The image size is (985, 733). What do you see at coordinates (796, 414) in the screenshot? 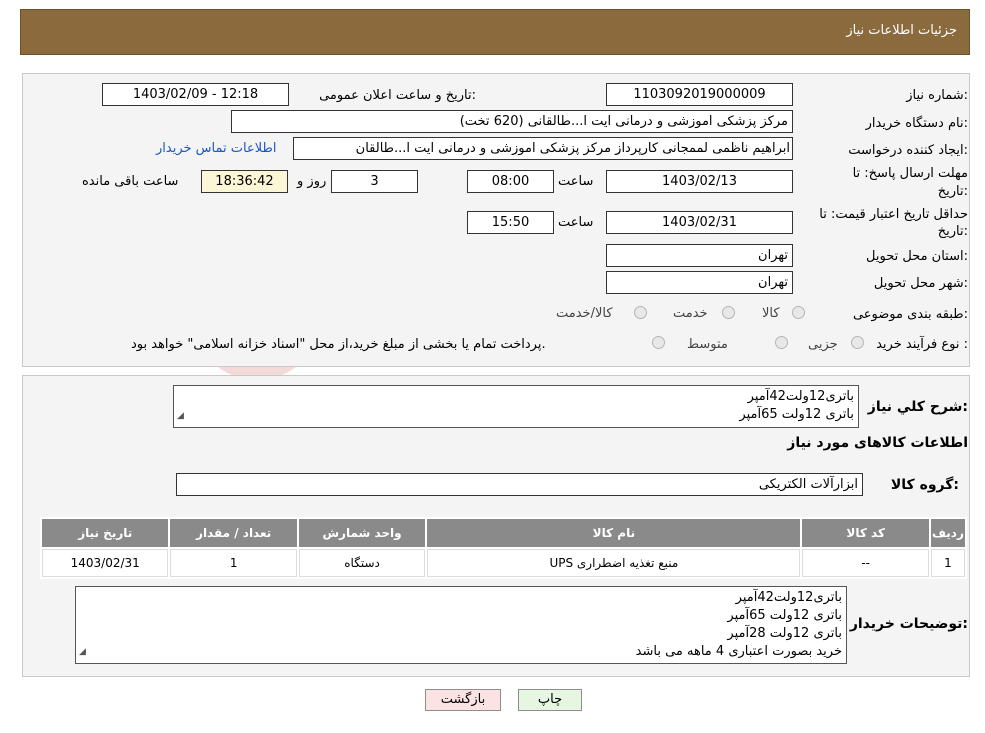
I see `description-line: باتری 12ولت 65آمپر` at bounding box center [796, 414].